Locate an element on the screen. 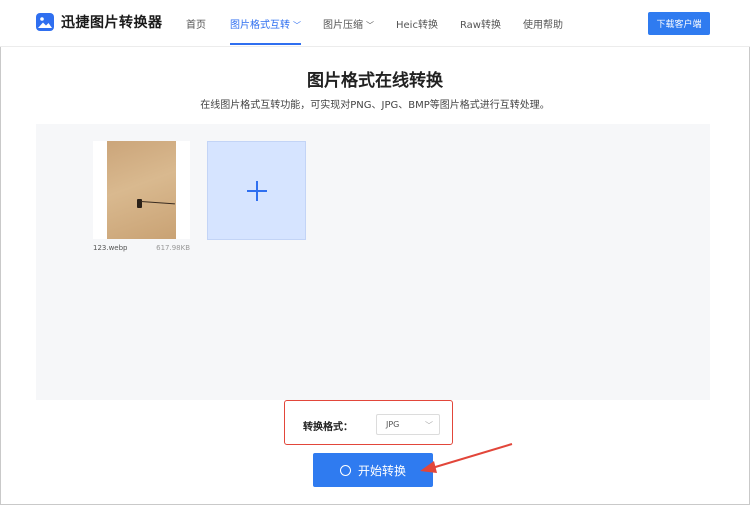 Image resolution: width=750 pixels, height=505 pixels. nav-item-home: 首页 is located at coordinates (196, 23).